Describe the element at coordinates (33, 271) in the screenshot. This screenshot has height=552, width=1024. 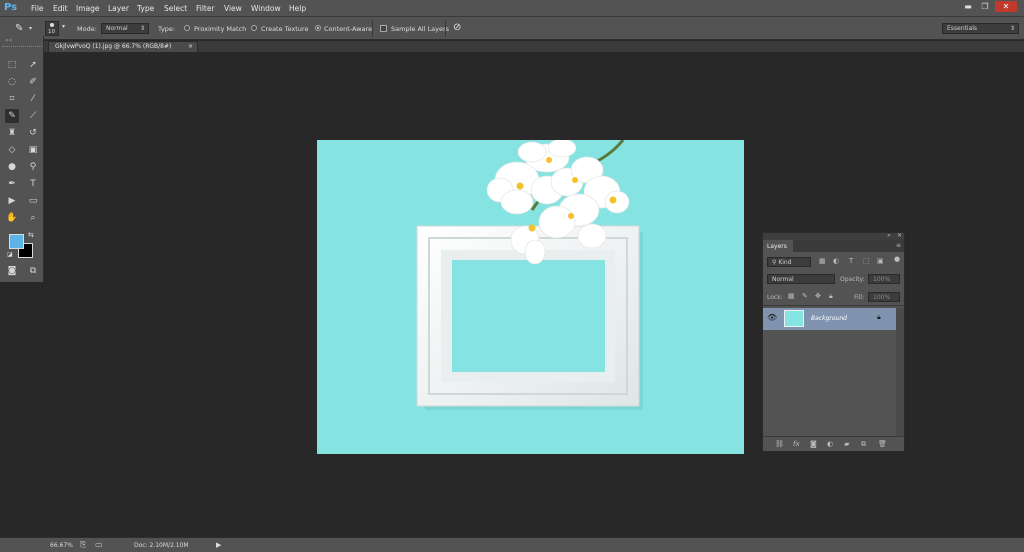
I see `screen-mode-icon: ⧉` at that location.